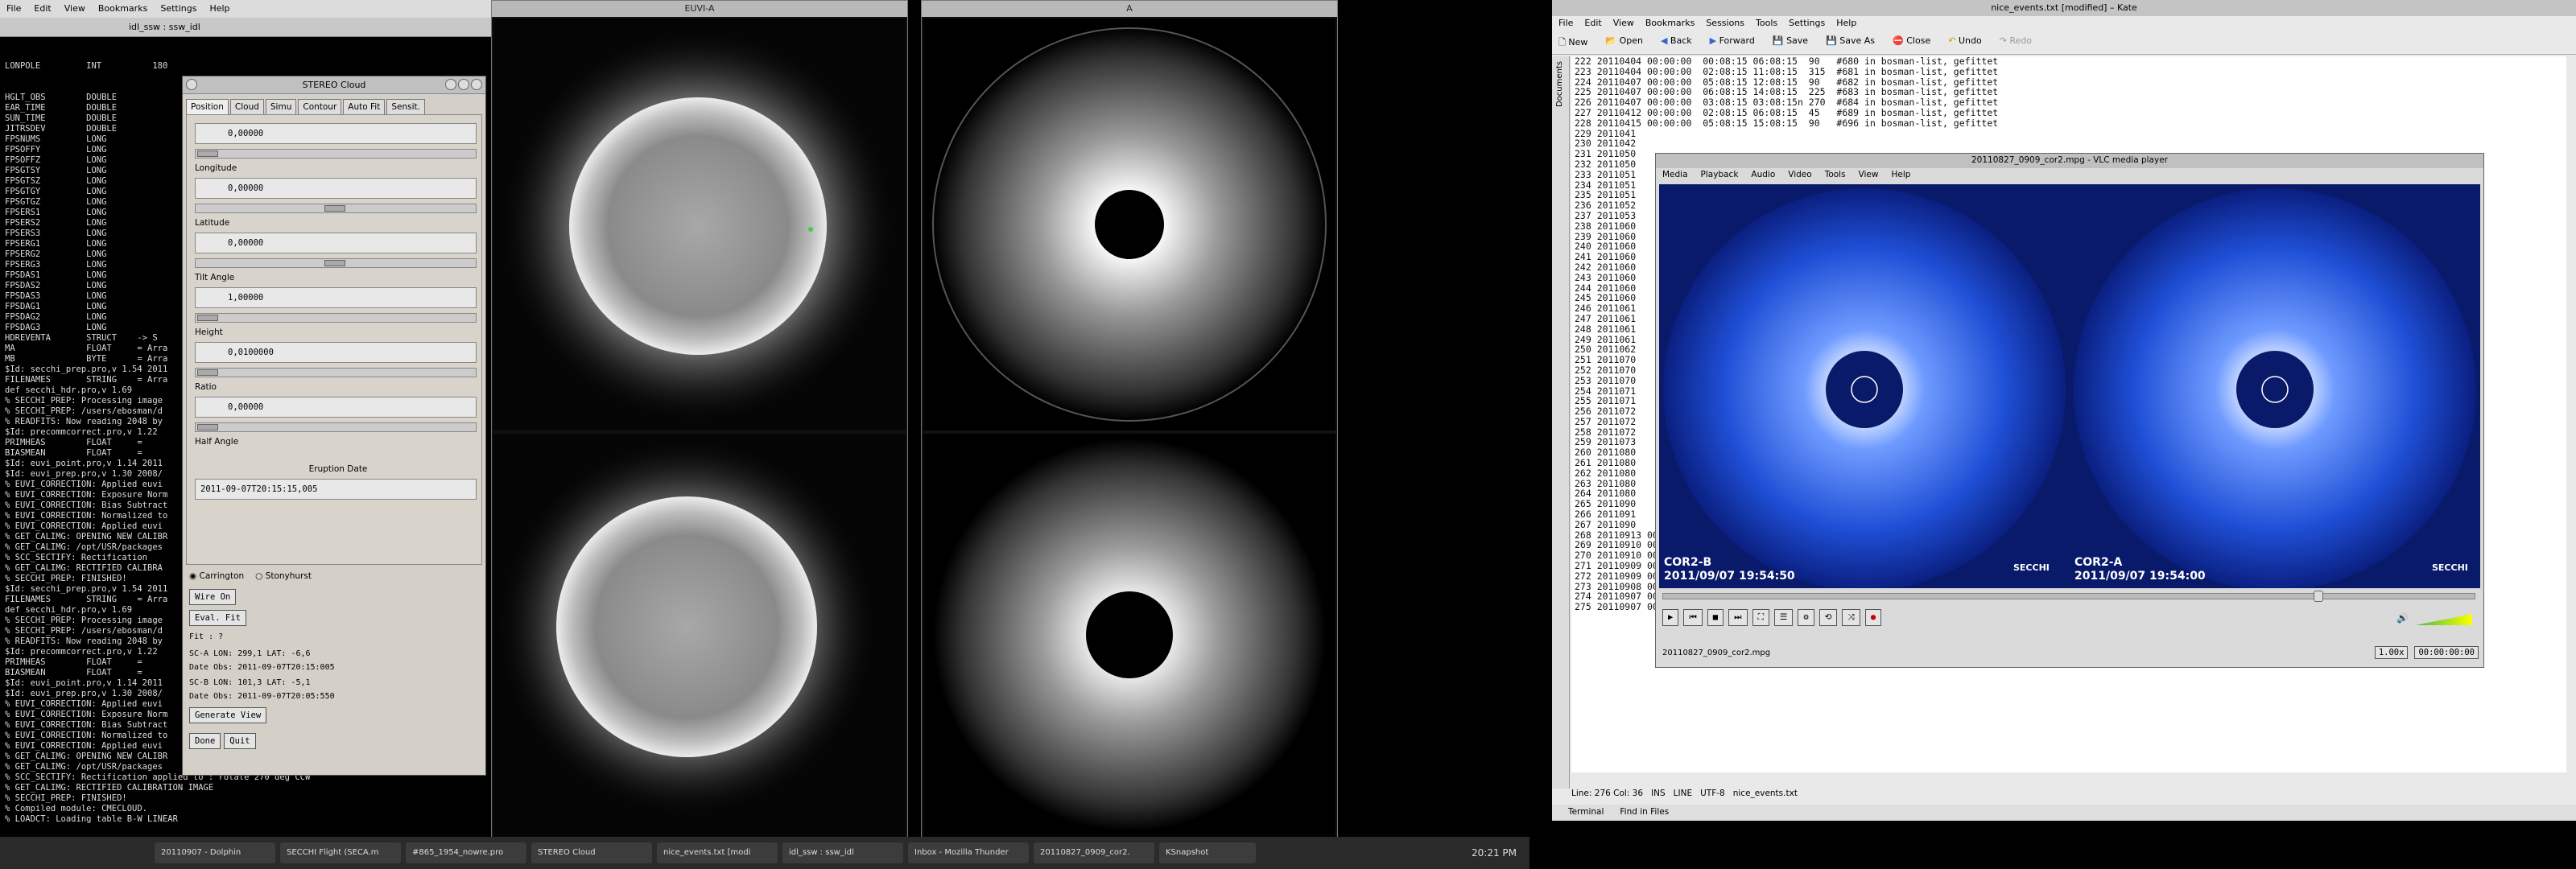 This screenshot has height=869, width=2576. I want to click on tab-contour: Contour, so click(320, 106).